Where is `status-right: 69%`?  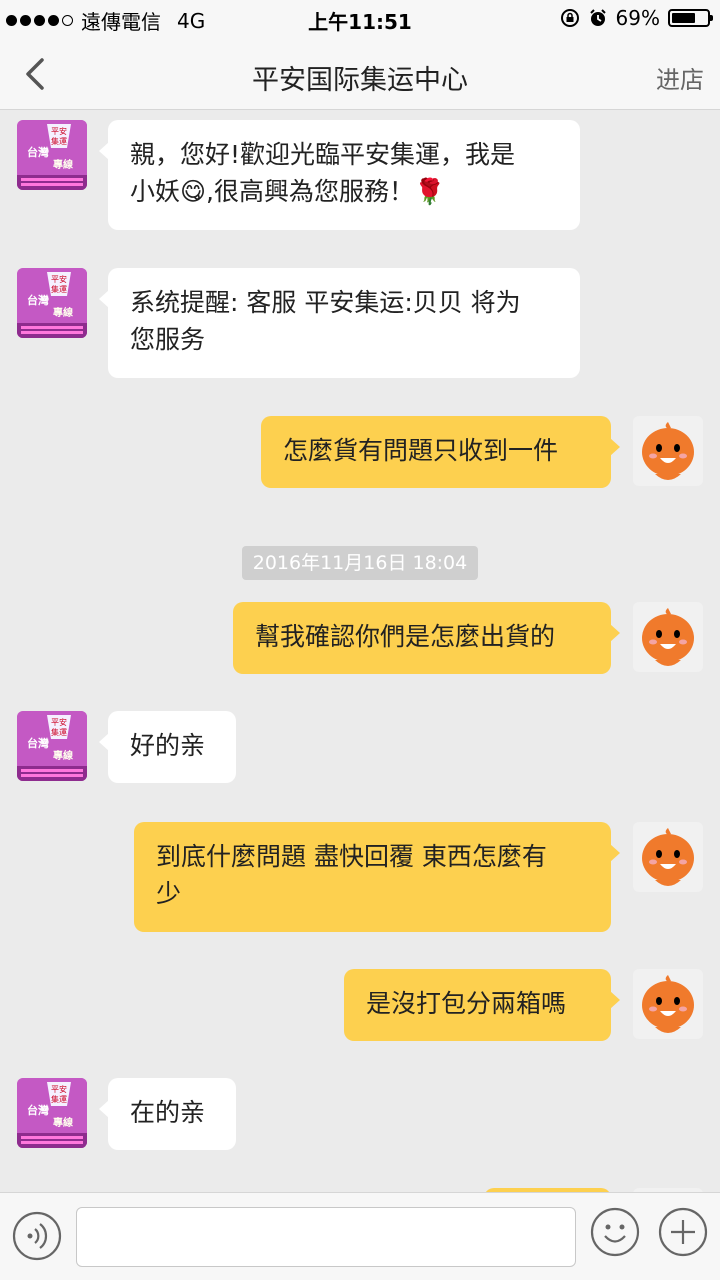 status-right: 69% is located at coordinates (636, 18).